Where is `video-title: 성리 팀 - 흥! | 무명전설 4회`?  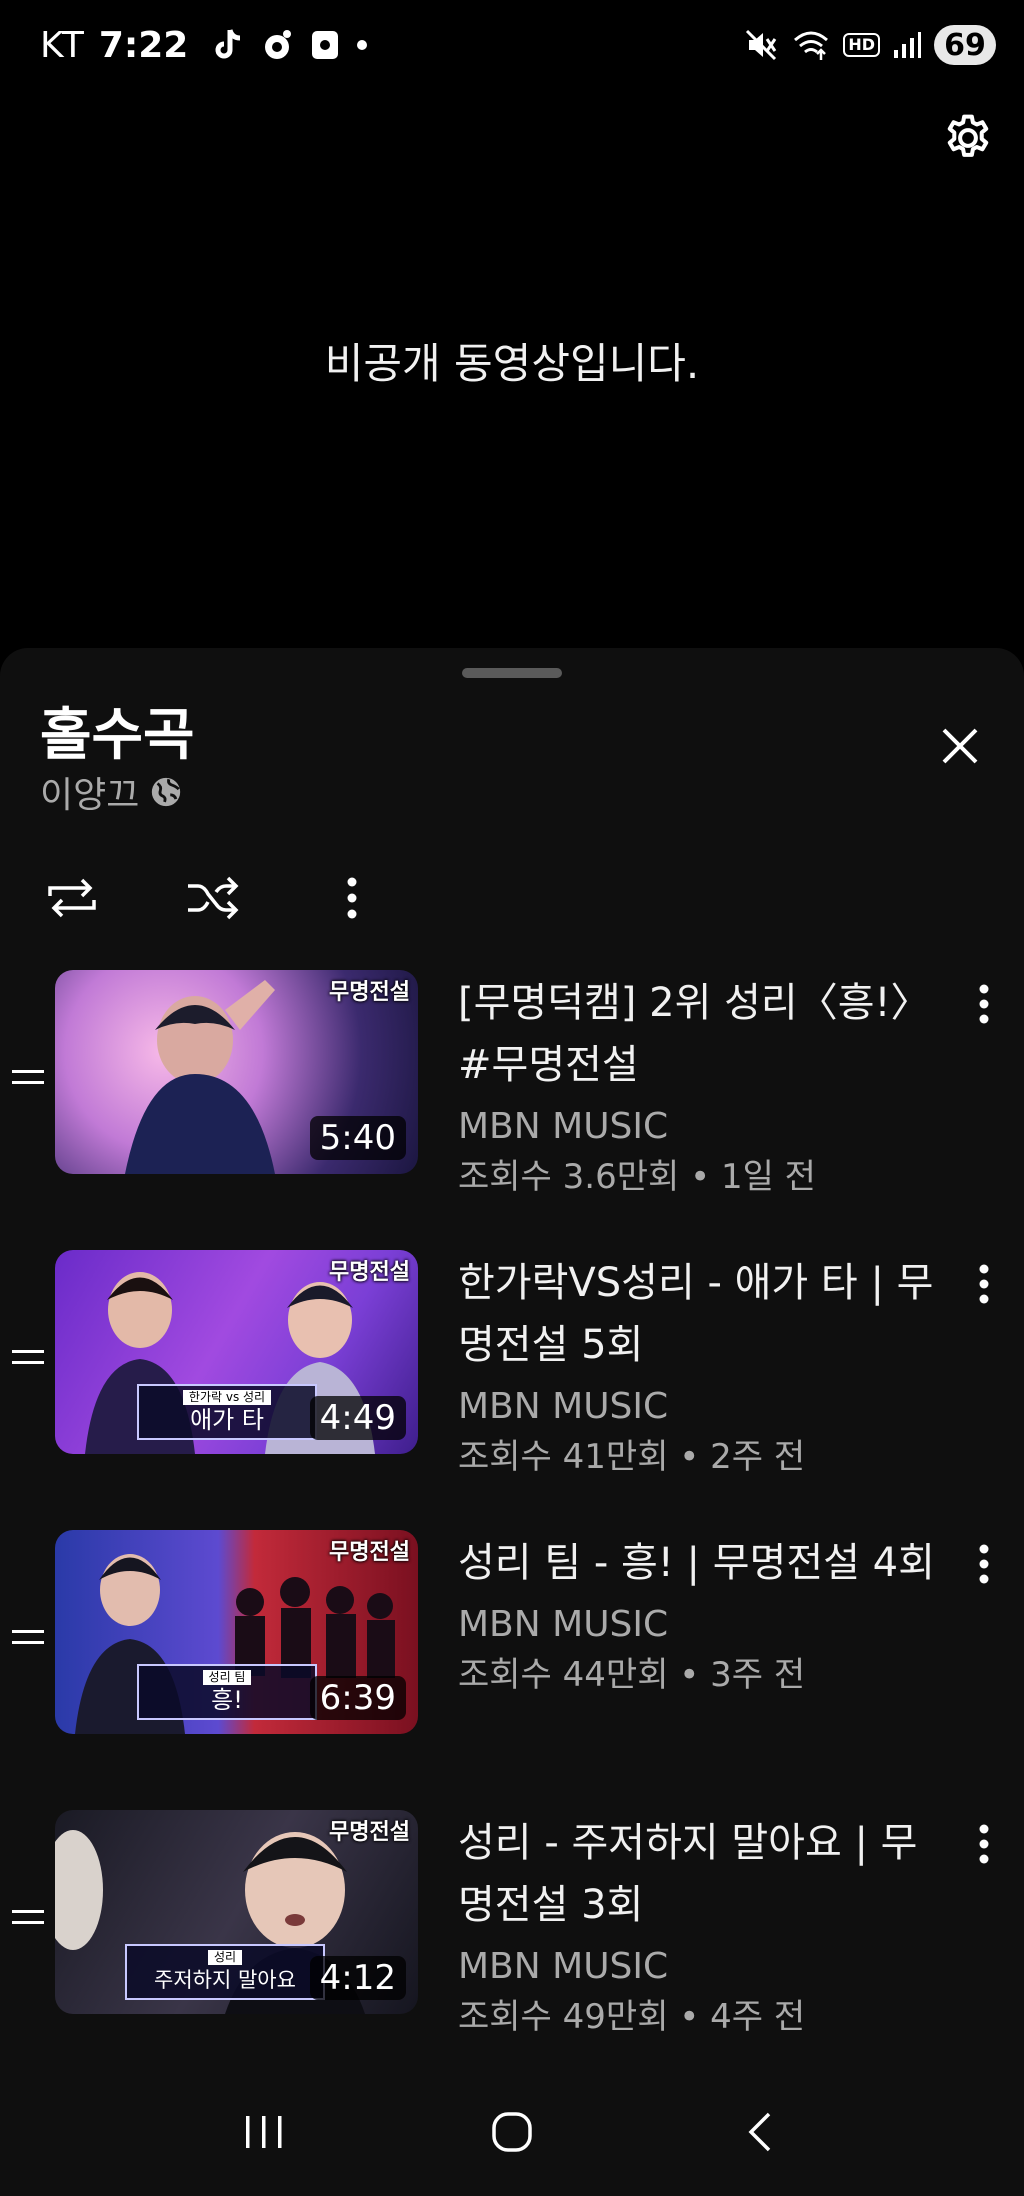 video-title: 성리 팀 - 흥! | 무명전설 4회 is located at coordinates (698, 1563).